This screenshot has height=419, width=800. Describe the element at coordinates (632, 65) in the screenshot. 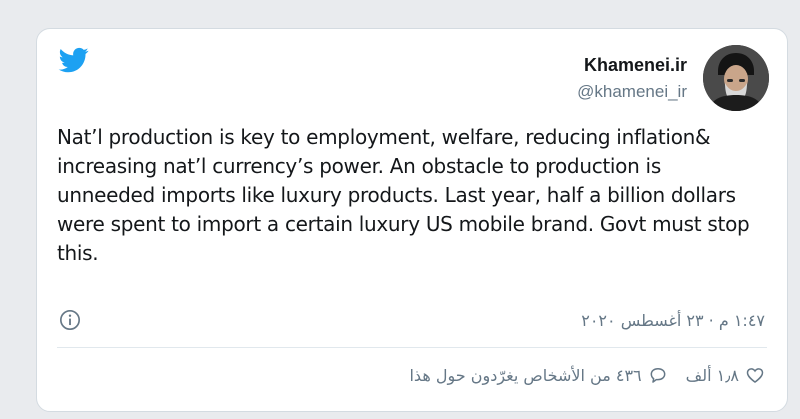

I see `author-name: Khamenei.ir` at that location.